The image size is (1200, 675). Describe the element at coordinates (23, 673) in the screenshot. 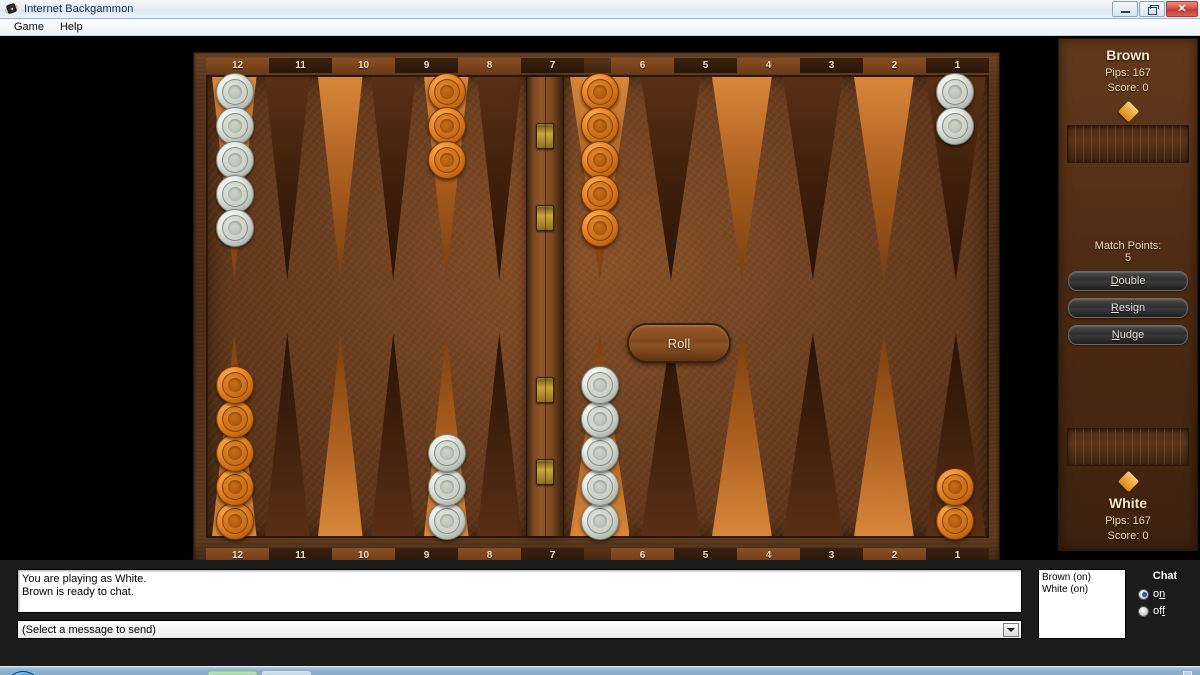

I see `start-button` at that location.